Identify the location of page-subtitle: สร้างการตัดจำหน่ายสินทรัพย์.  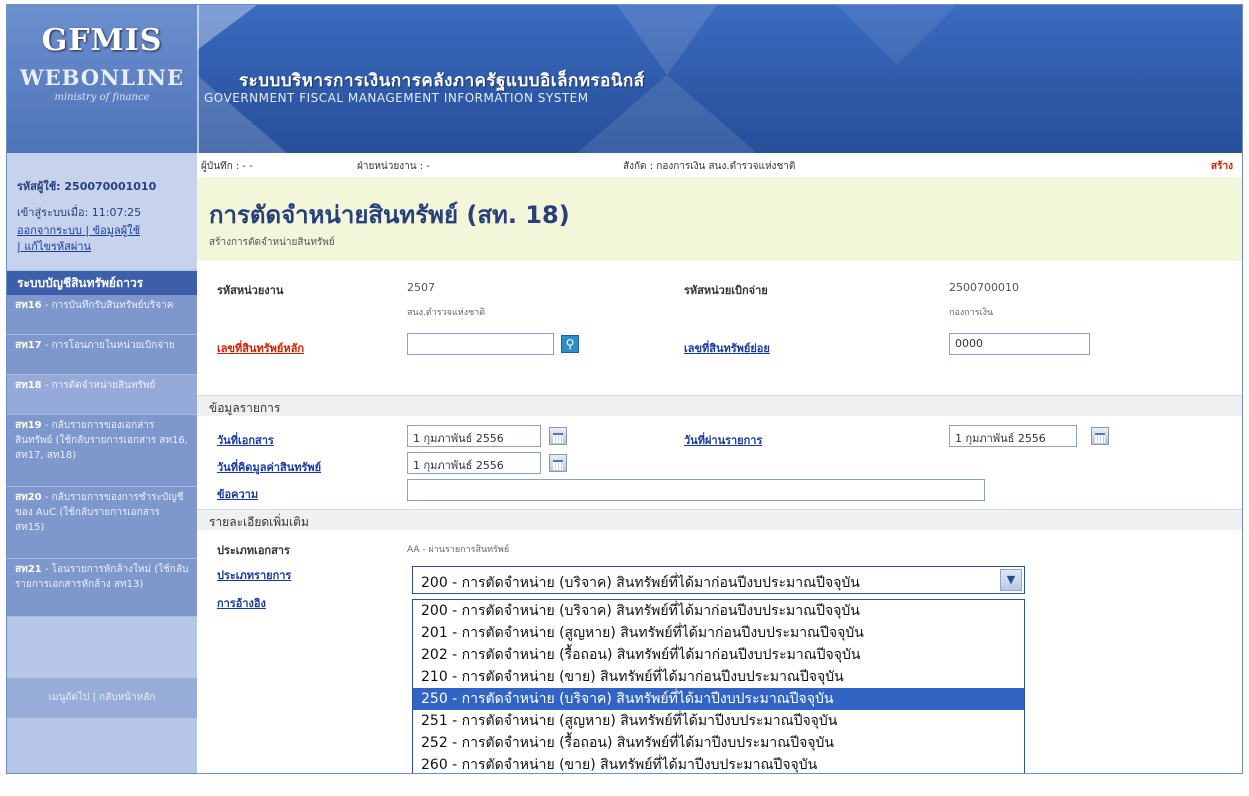
(272, 242).